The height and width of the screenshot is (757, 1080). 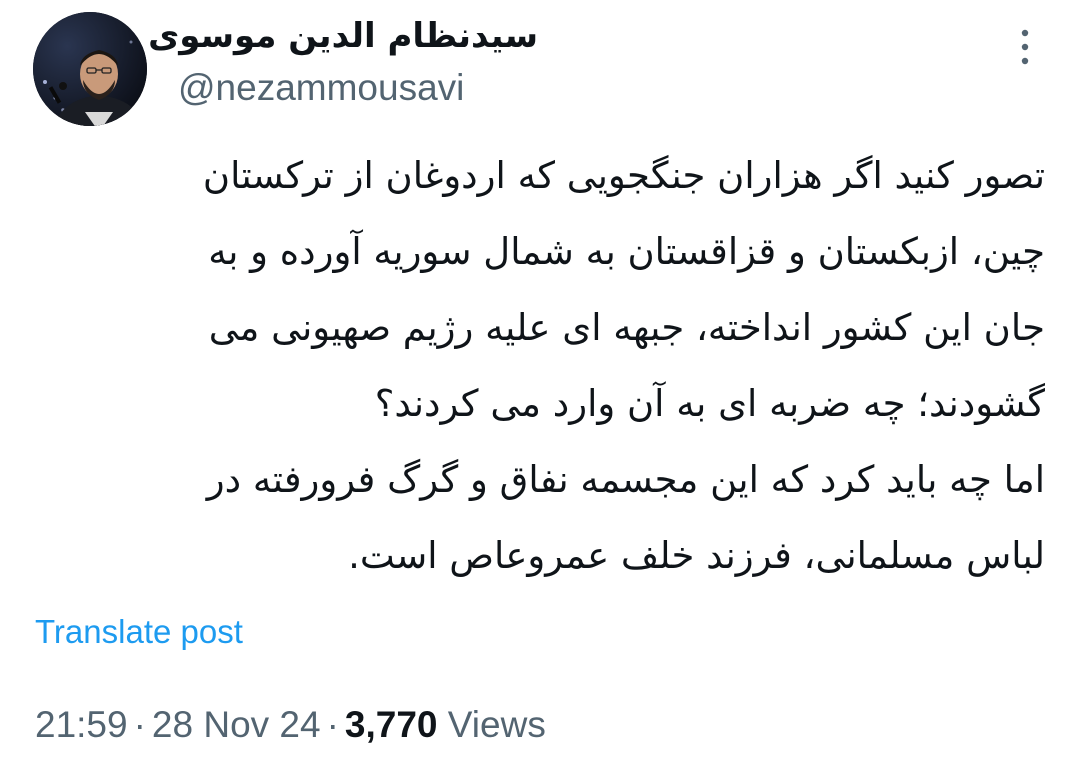 What do you see at coordinates (709, 403) in the screenshot?
I see `tweet-text-line: گشودند؛ چه ضربه ای به آن وارد می کردند؟` at bounding box center [709, 403].